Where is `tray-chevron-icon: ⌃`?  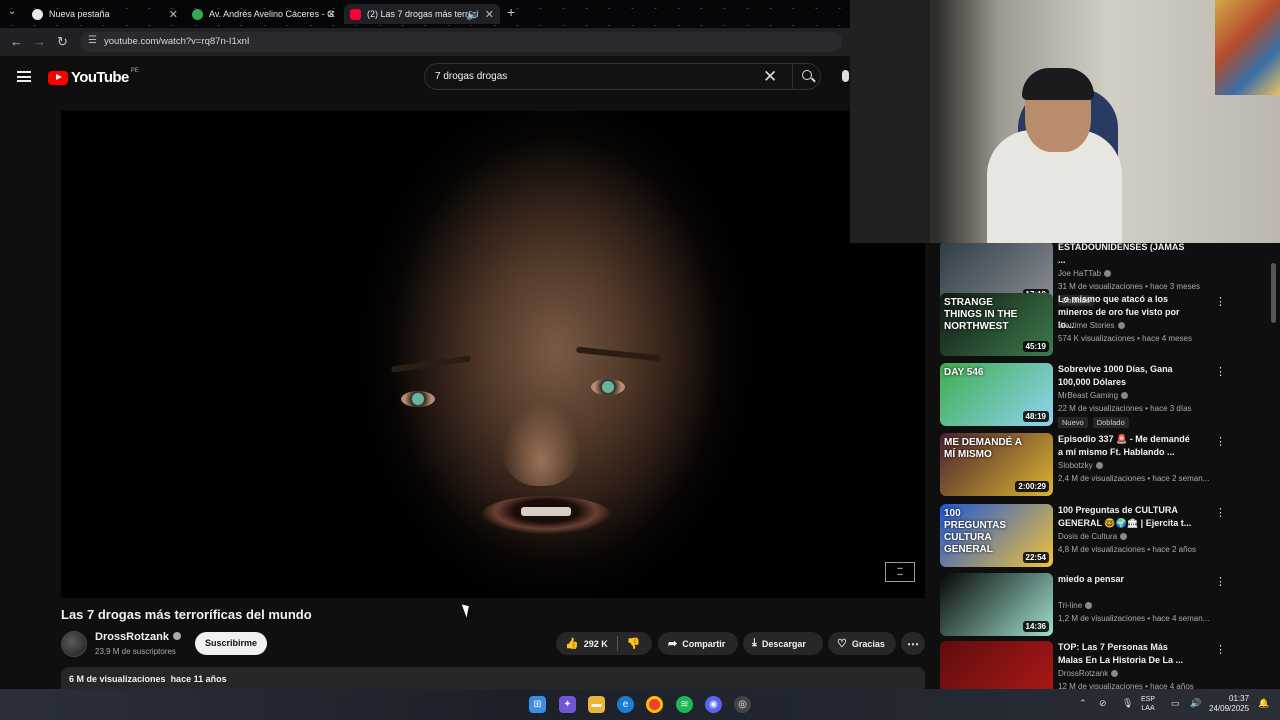
tray-chevron-icon: ⌃ is located at coordinates (1083, 703).